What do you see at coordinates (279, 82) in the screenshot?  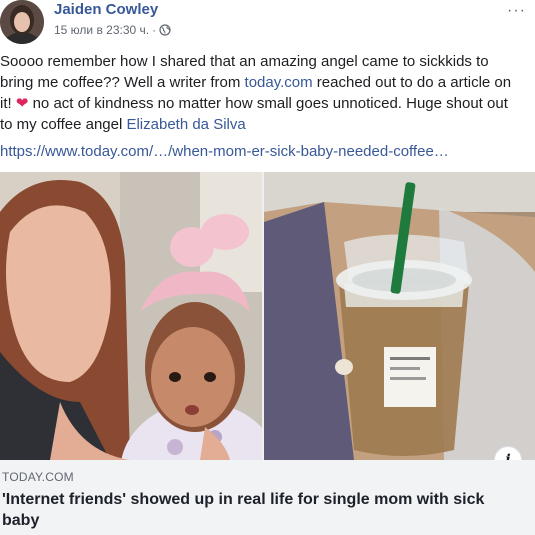 I see `today-link: today.com` at bounding box center [279, 82].